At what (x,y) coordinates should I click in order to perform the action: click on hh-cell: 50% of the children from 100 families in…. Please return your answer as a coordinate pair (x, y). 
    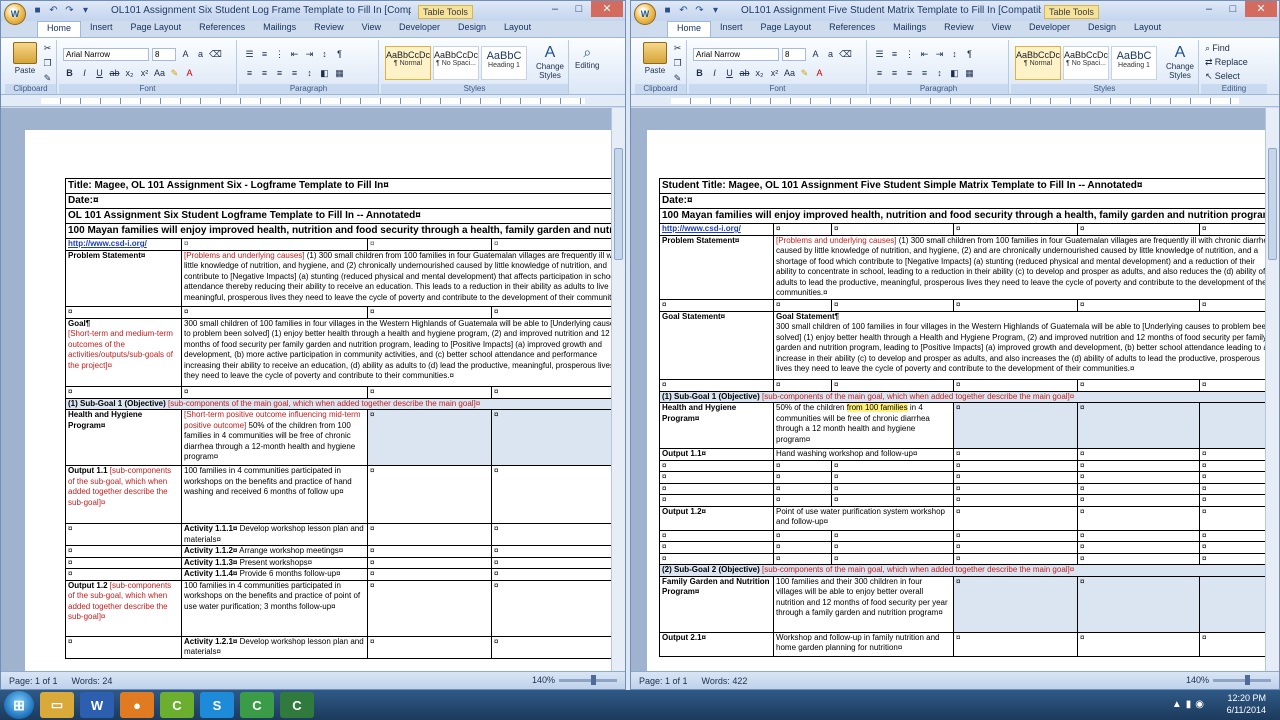
    Looking at the image, I should click on (863, 425).